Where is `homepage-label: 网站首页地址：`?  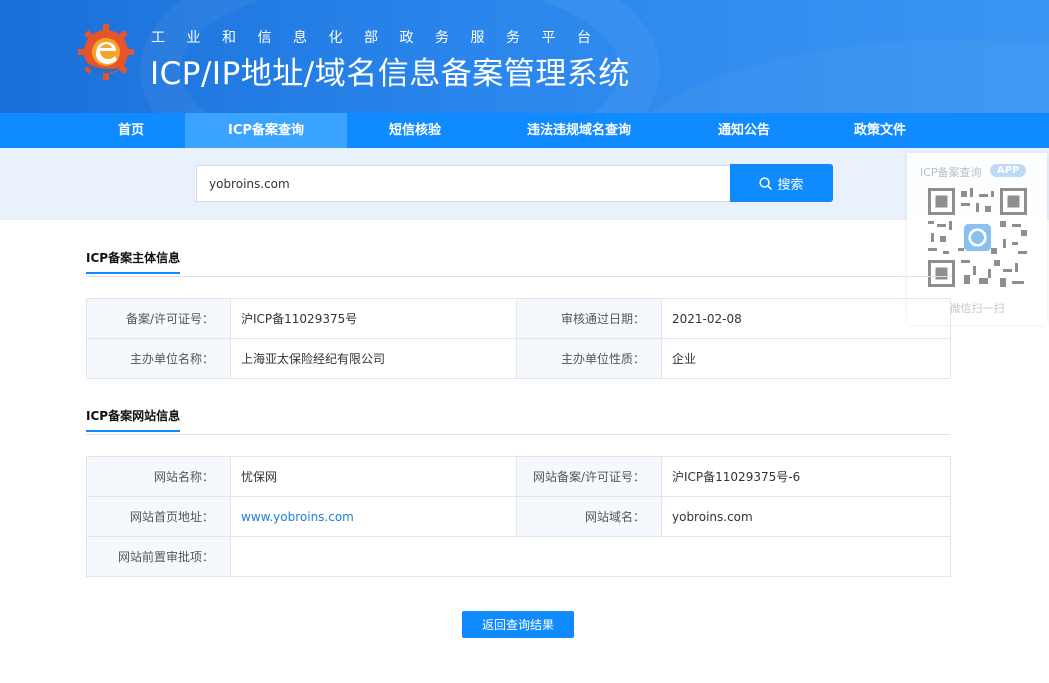
homepage-label: 网站首页地址： is located at coordinates (158, 516).